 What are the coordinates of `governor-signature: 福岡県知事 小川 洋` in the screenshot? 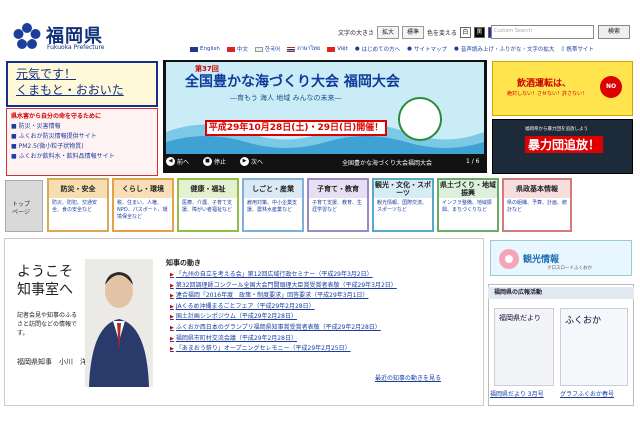 It's located at (52, 362).